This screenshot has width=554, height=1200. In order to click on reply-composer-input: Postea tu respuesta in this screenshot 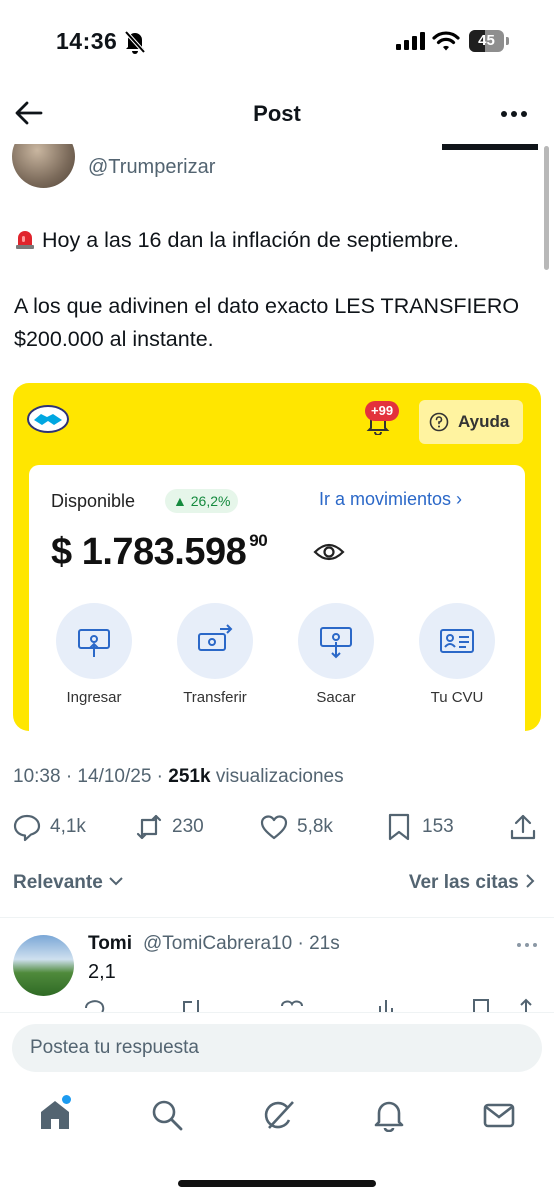, I will do `click(277, 1048)`.